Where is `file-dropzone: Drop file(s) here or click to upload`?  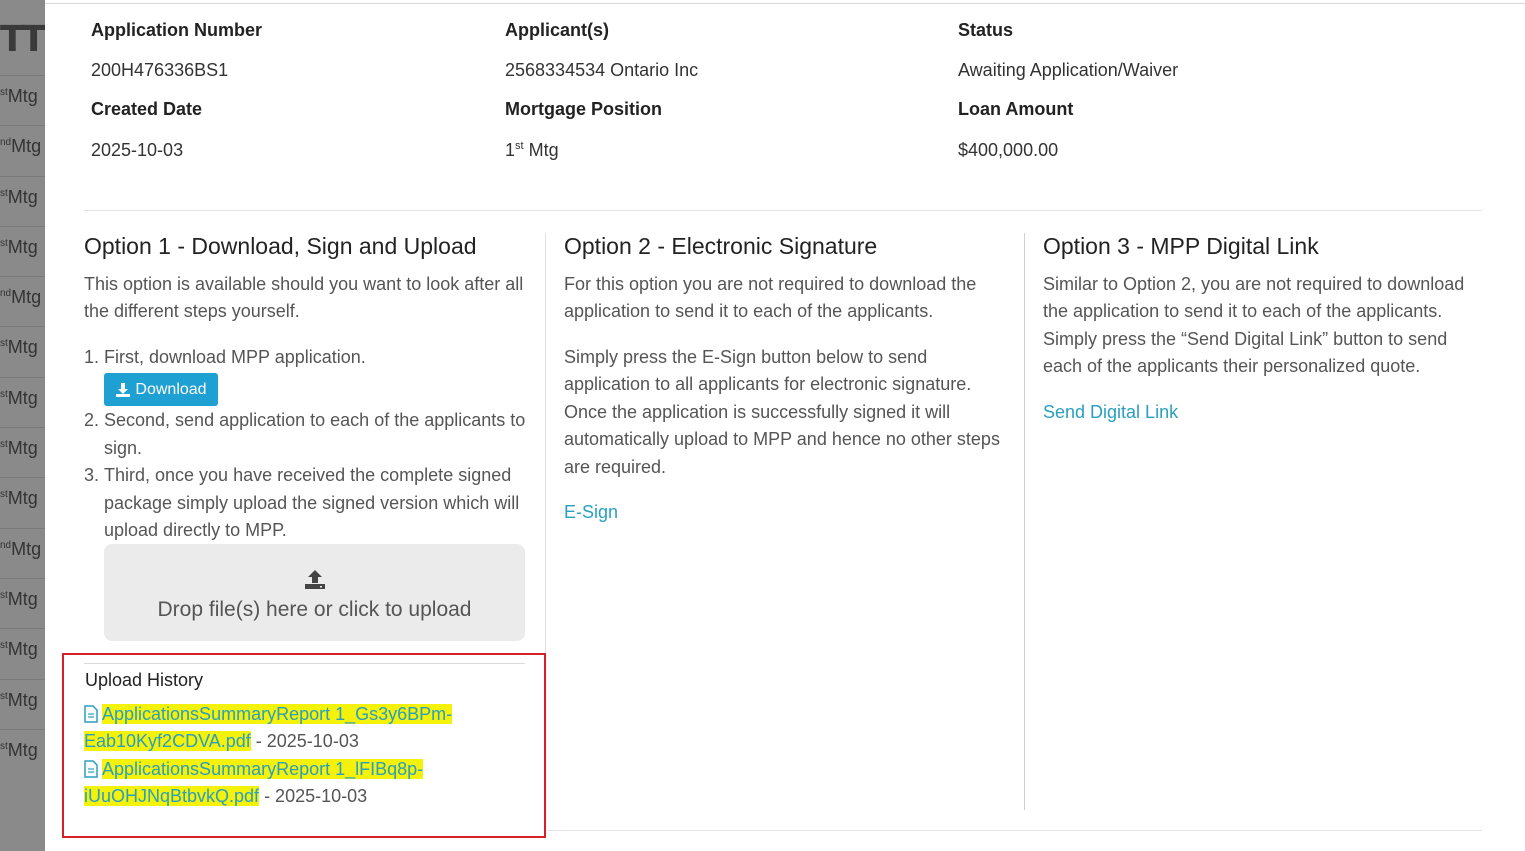
file-dropzone: Drop file(s) here or click to upload is located at coordinates (314, 592).